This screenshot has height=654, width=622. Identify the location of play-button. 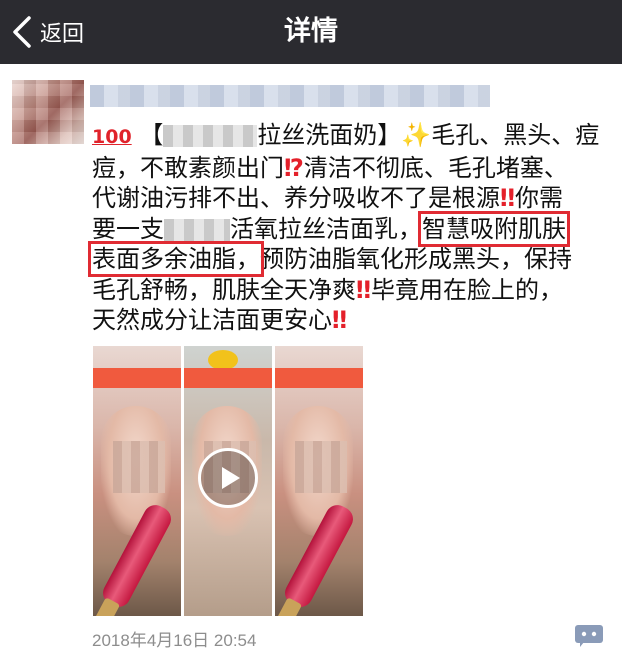
(228, 478).